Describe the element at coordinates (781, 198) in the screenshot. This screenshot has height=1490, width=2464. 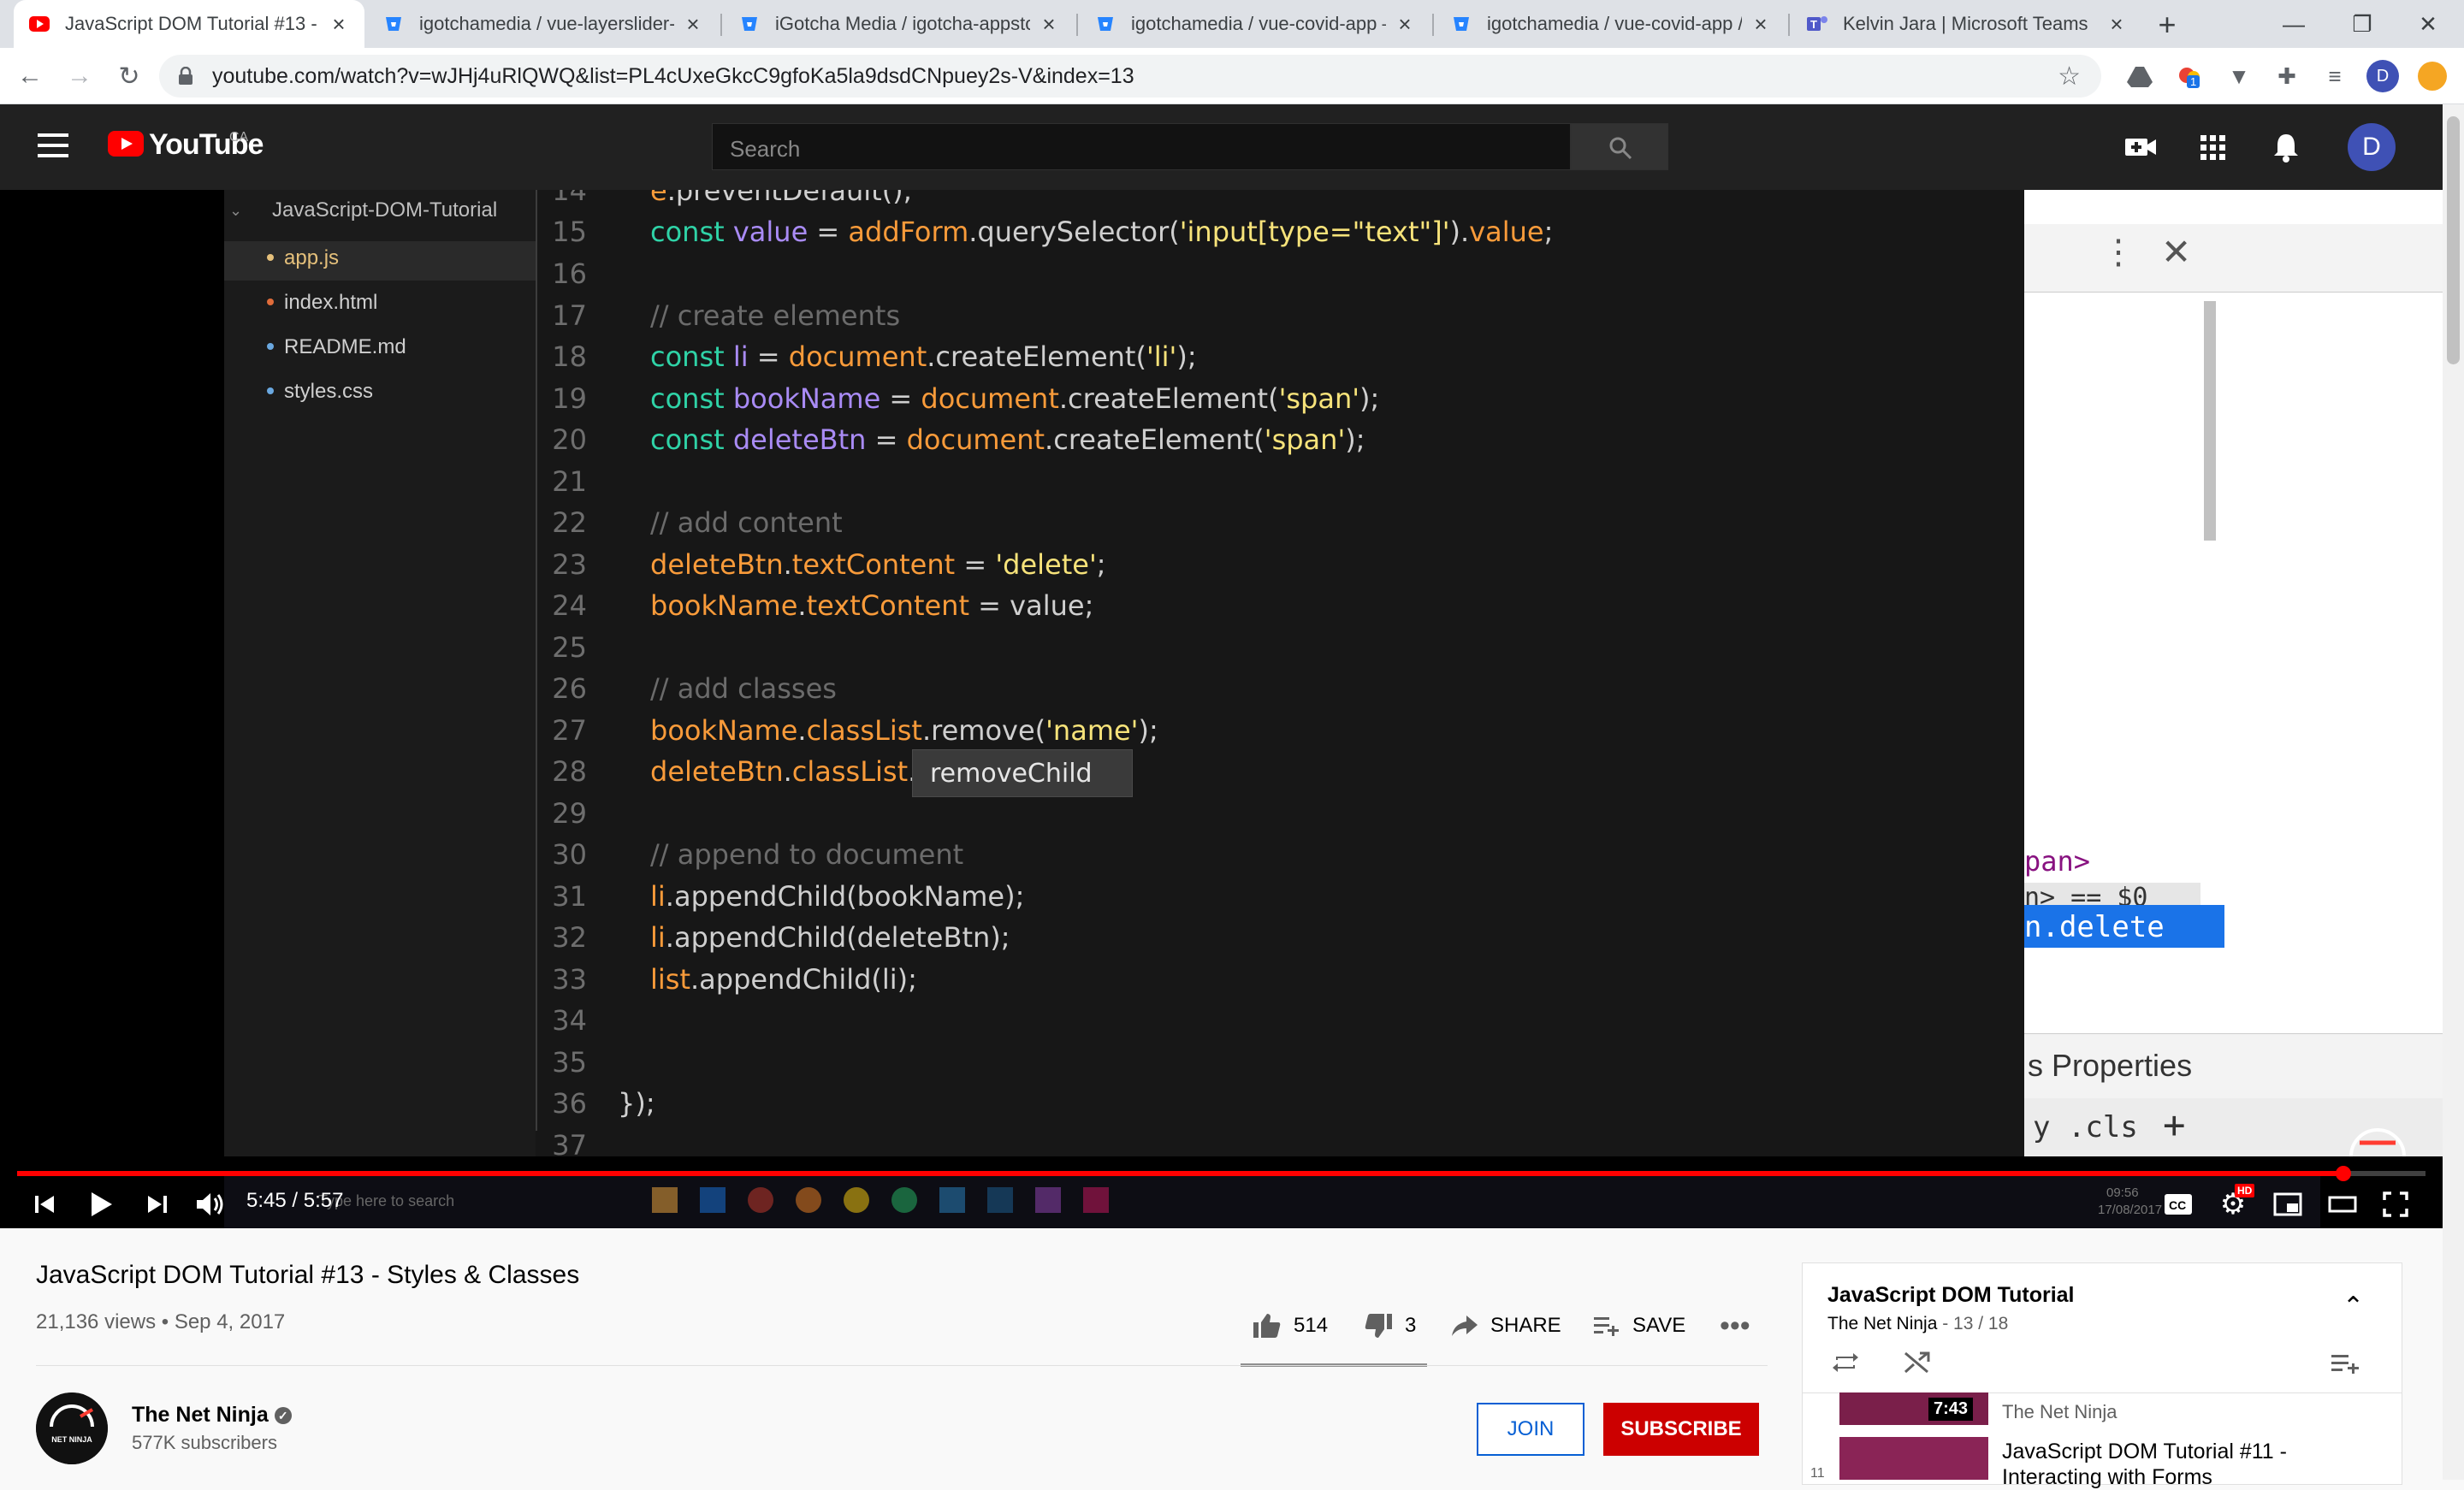
I see `code-line: e.preventDefault();` at that location.